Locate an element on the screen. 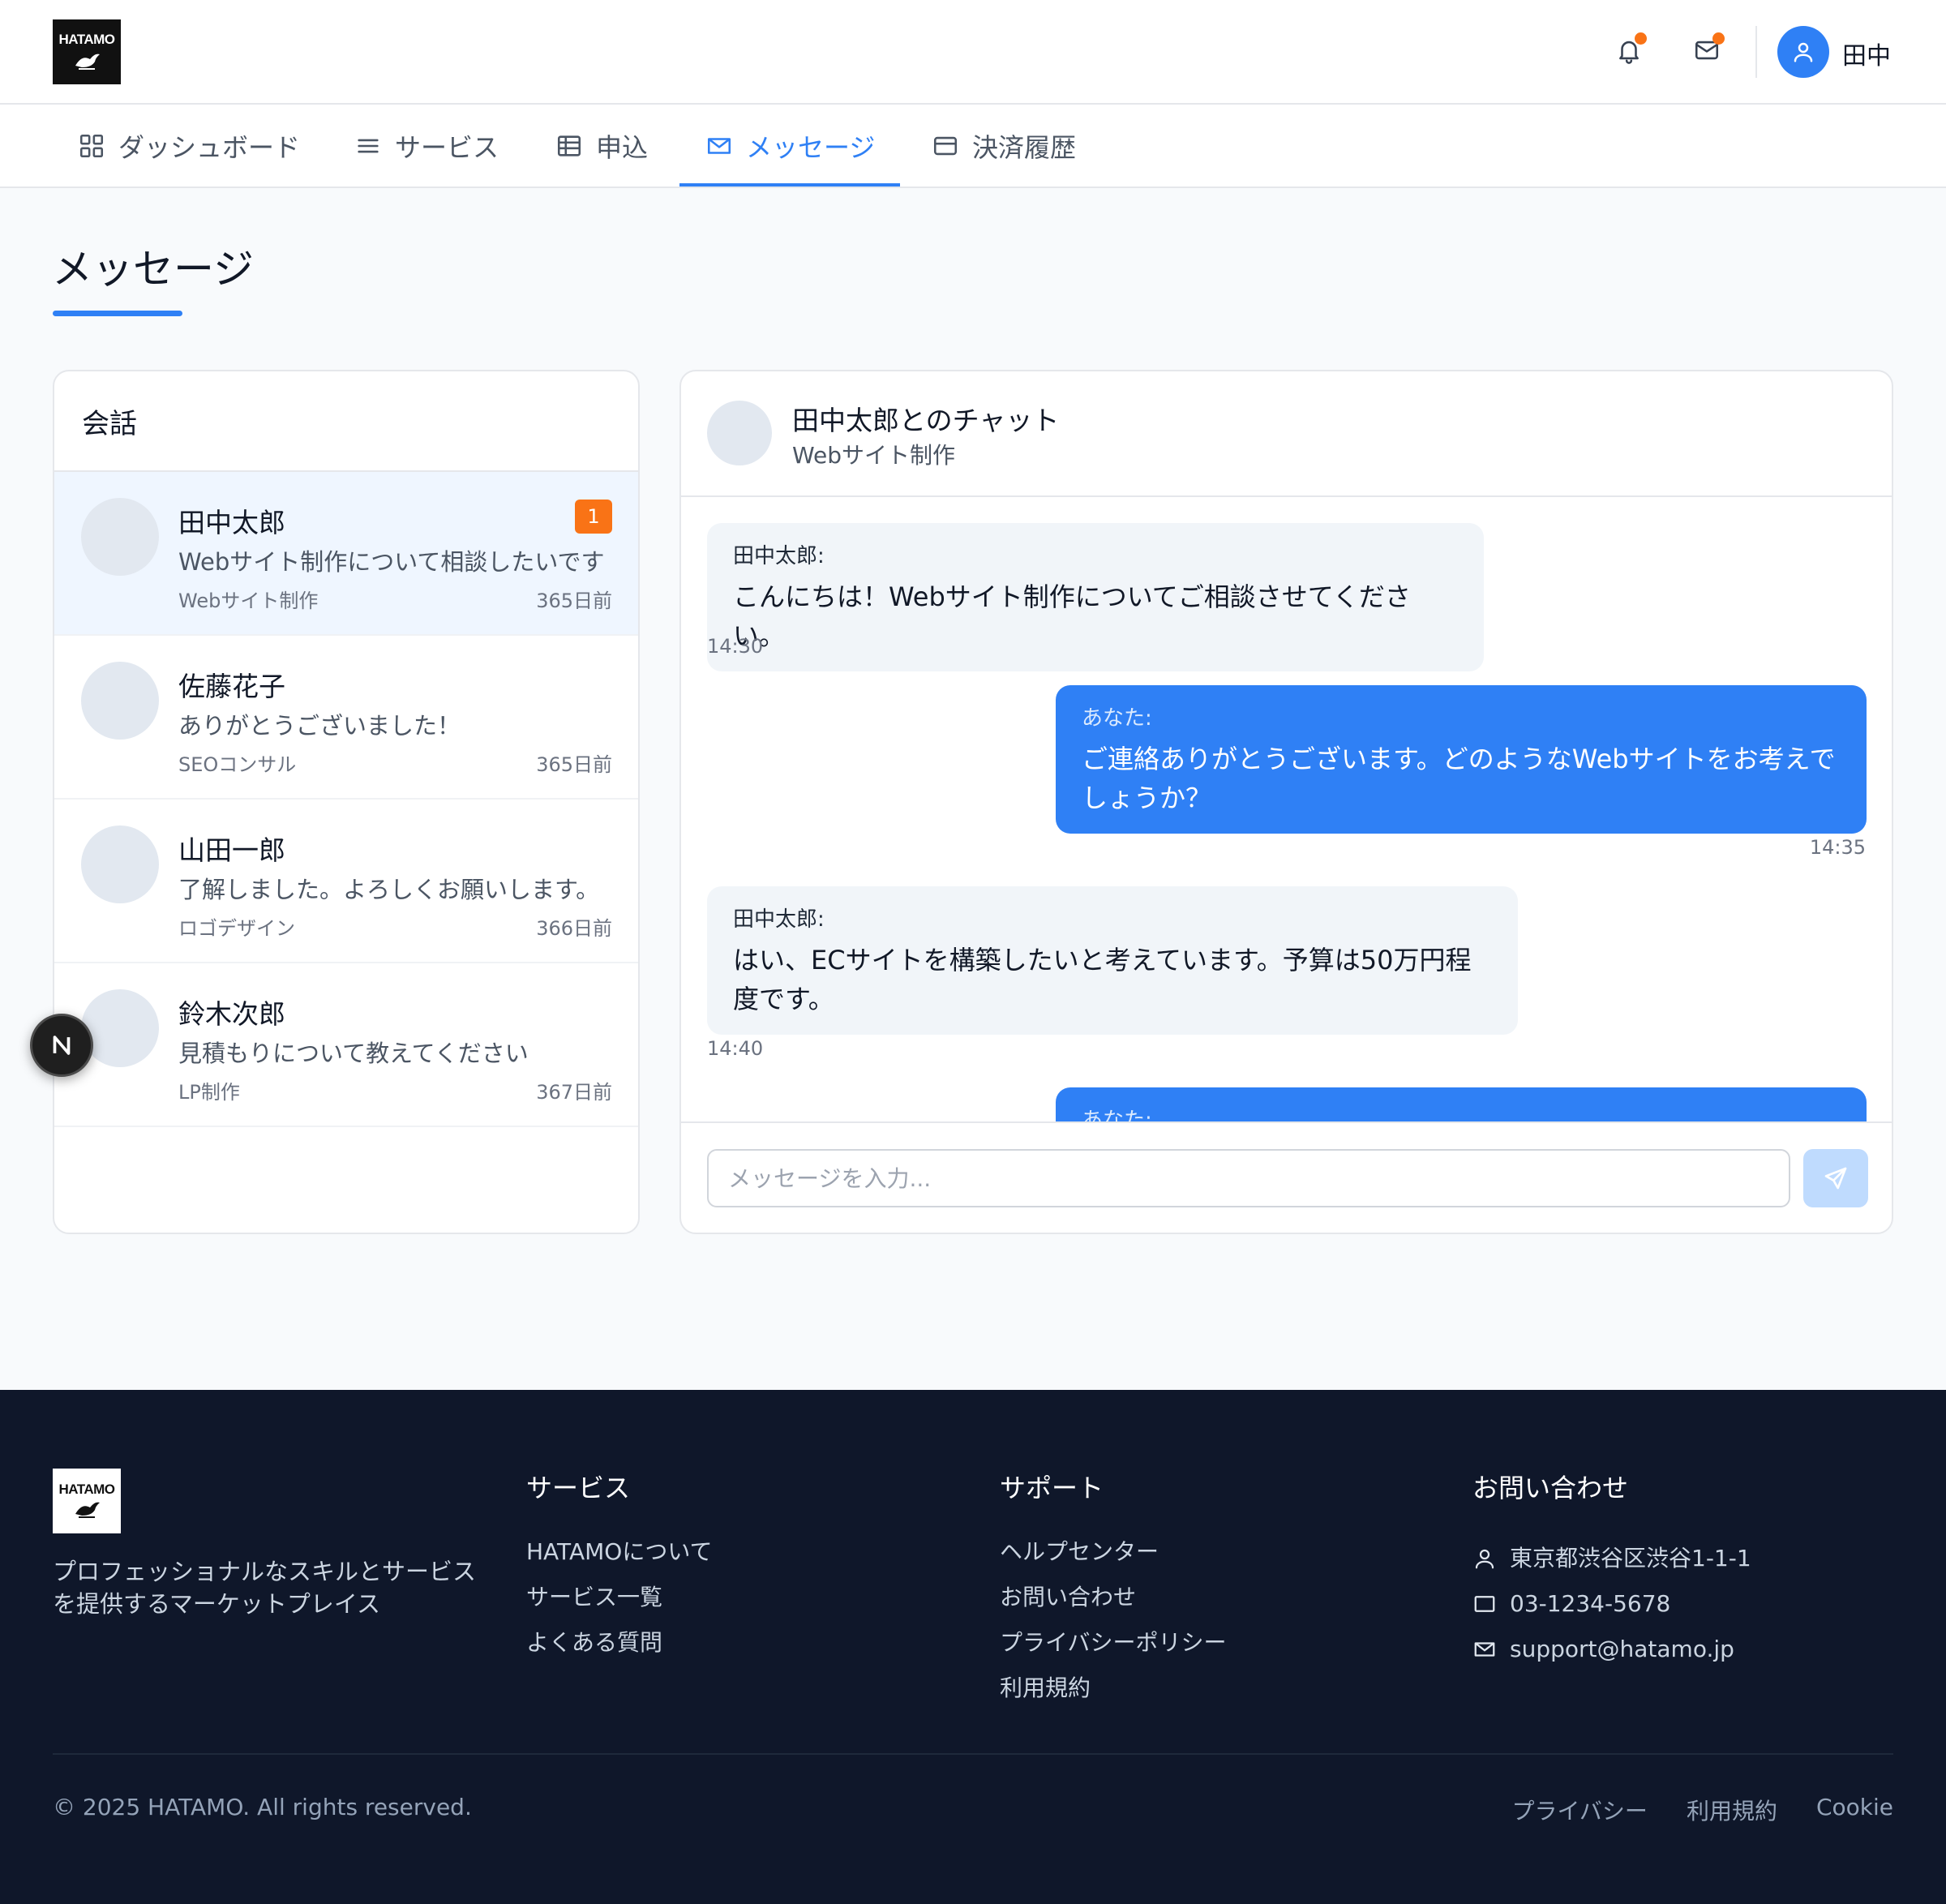 Image resolution: width=1946 pixels, height=1904 pixels. footer-support-column: サポート ヘルプセンター お問い合わせ プライバシーポリシー 利用規約 is located at coordinates (1113, 1592).